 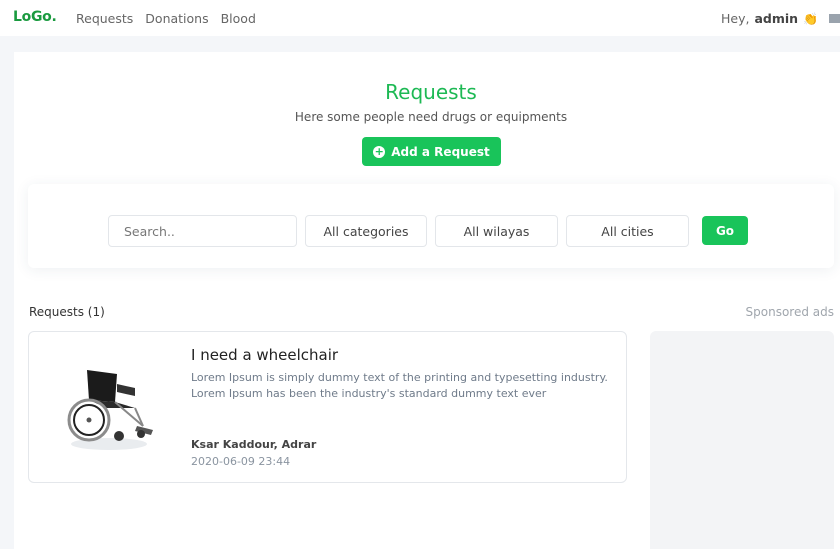 I want to click on mail-icon, so click(x=834, y=18).